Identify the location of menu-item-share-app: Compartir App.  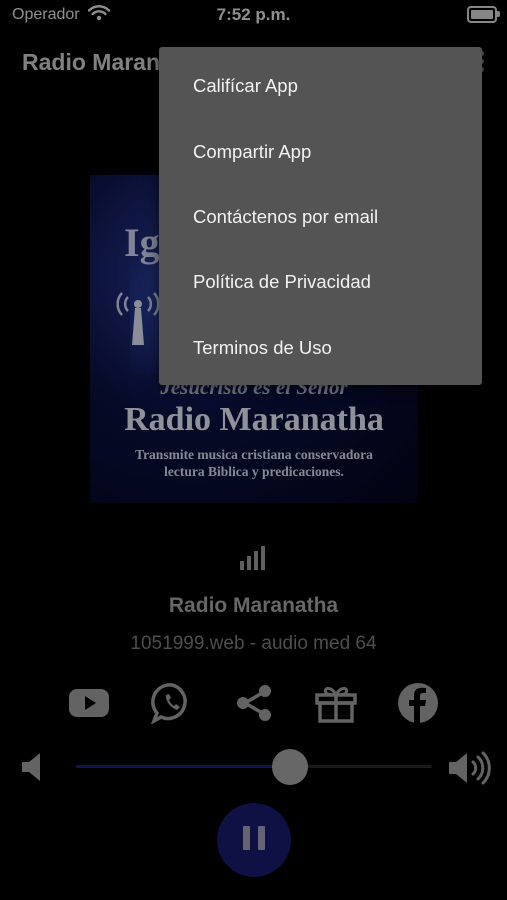
(252, 152).